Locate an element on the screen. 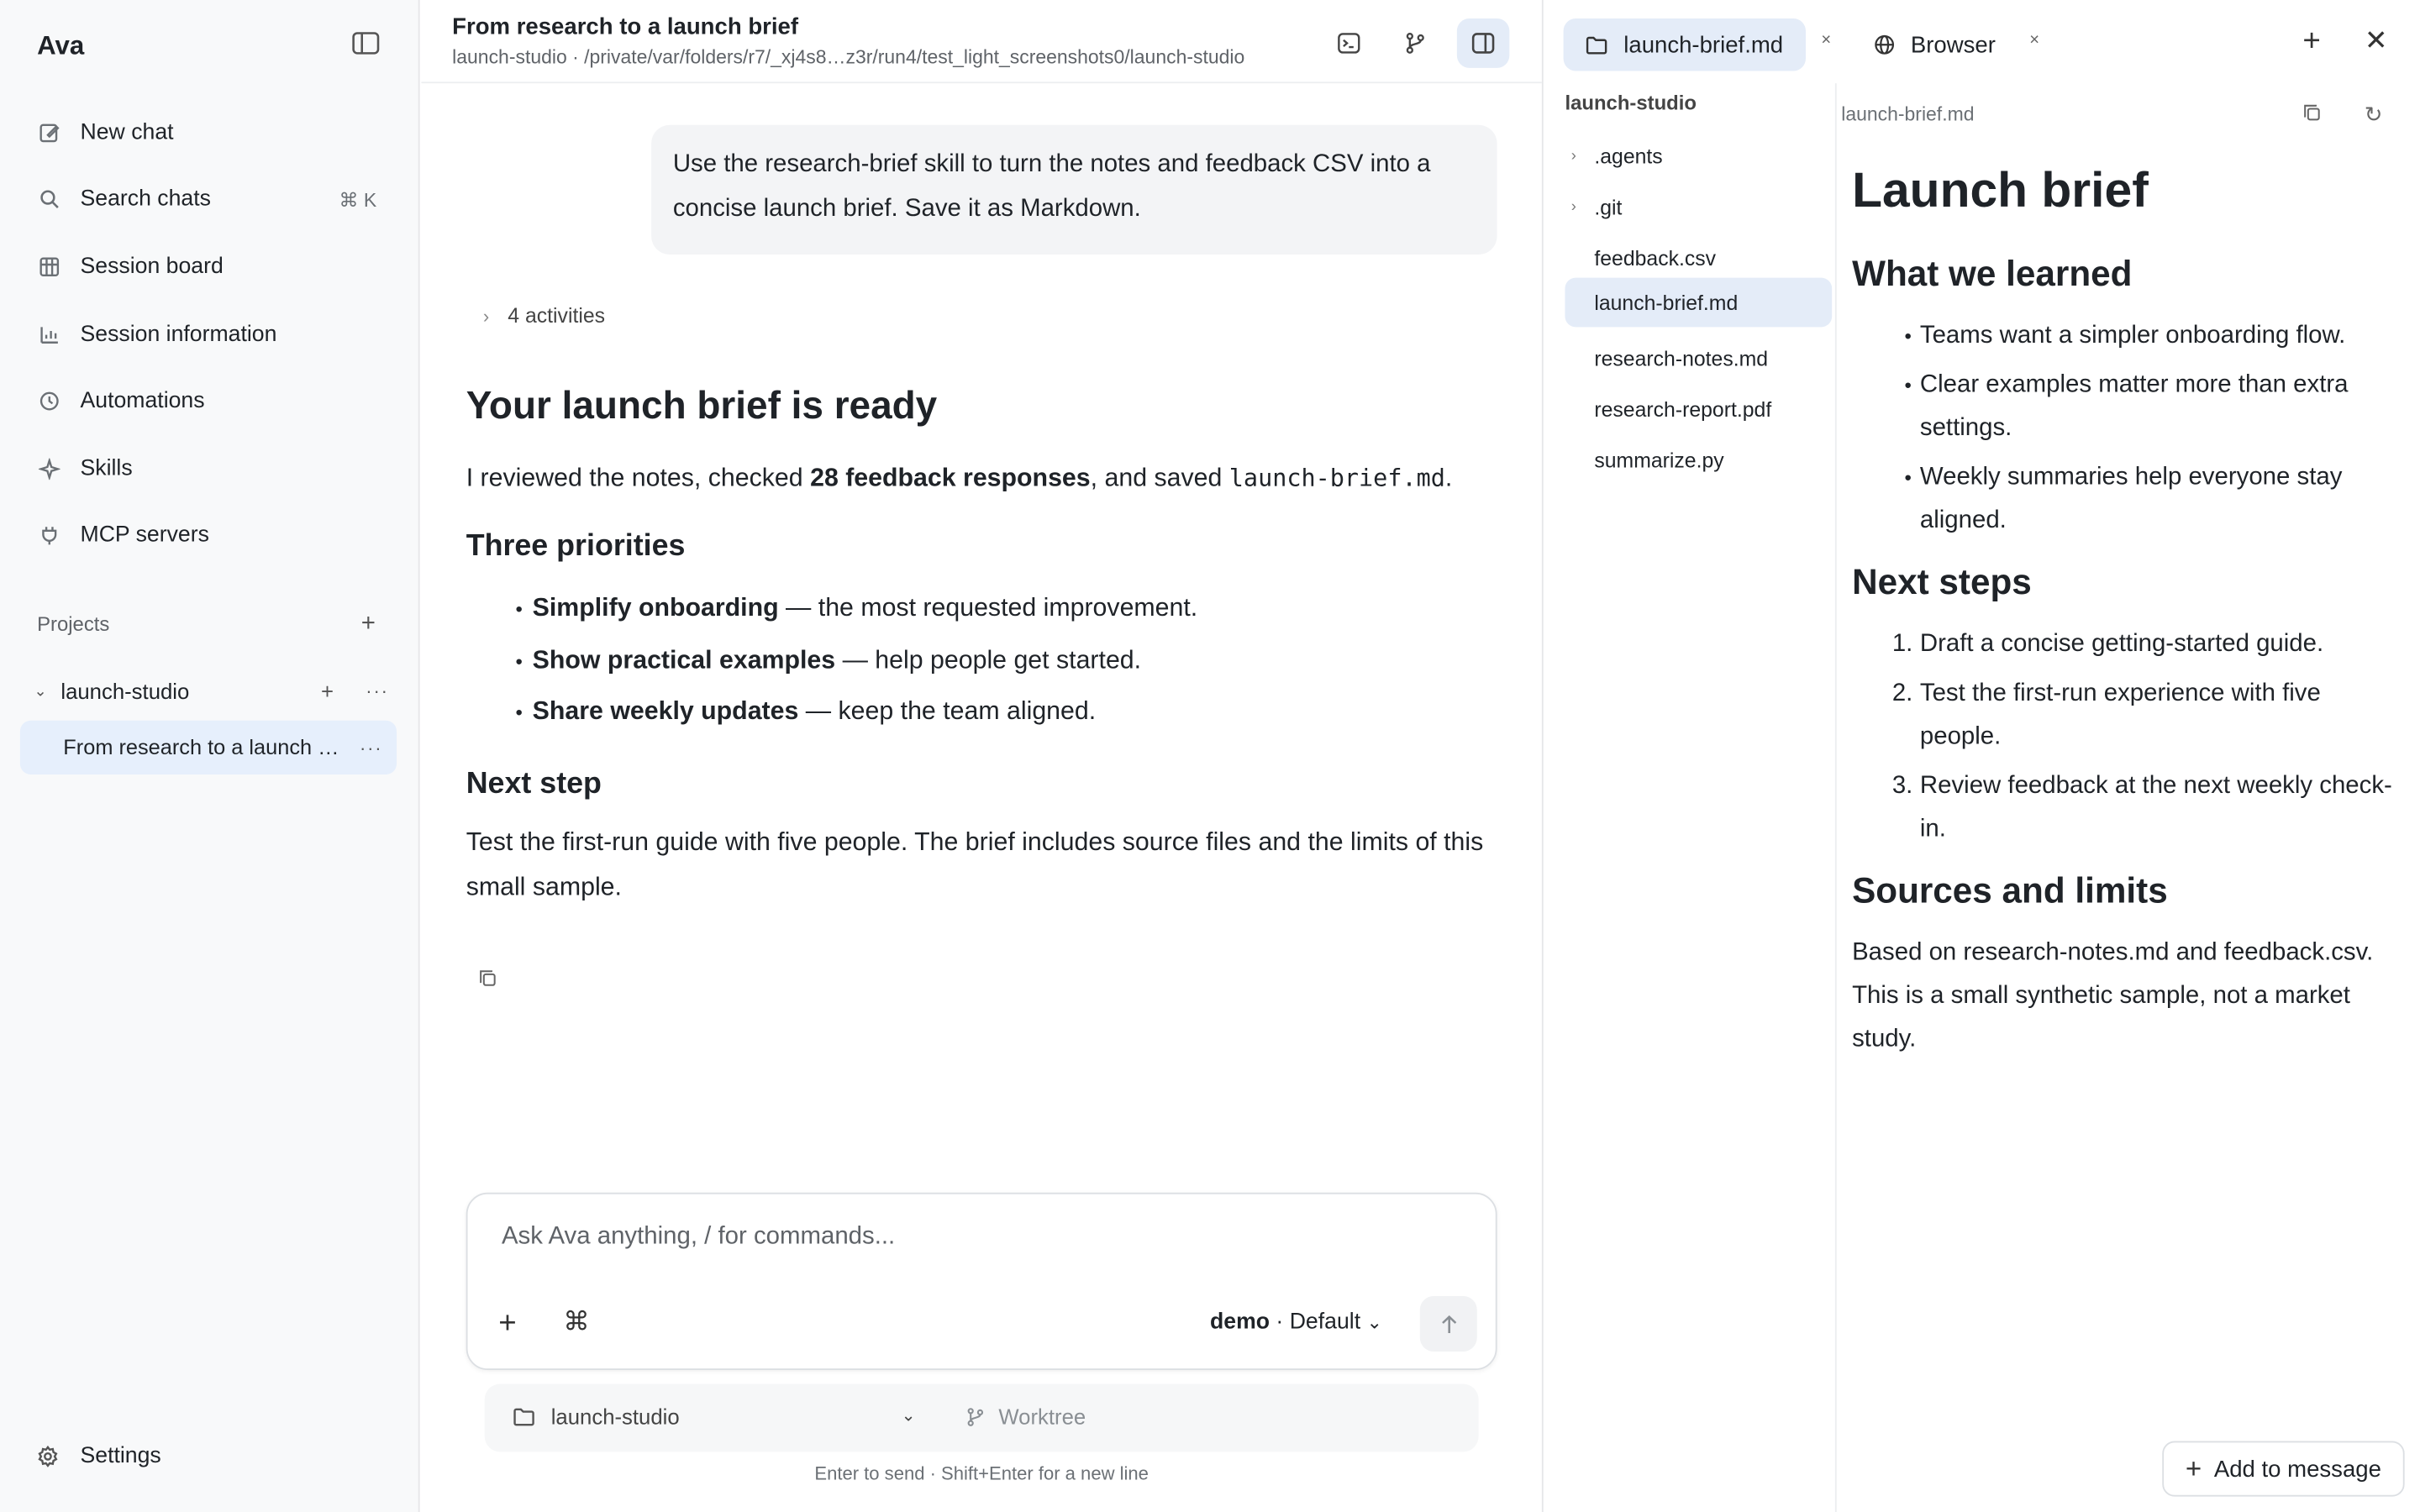 The width and height of the screenshot is (2420, 1512). next-step-heading: Next step is located at coordinates (534, 783).